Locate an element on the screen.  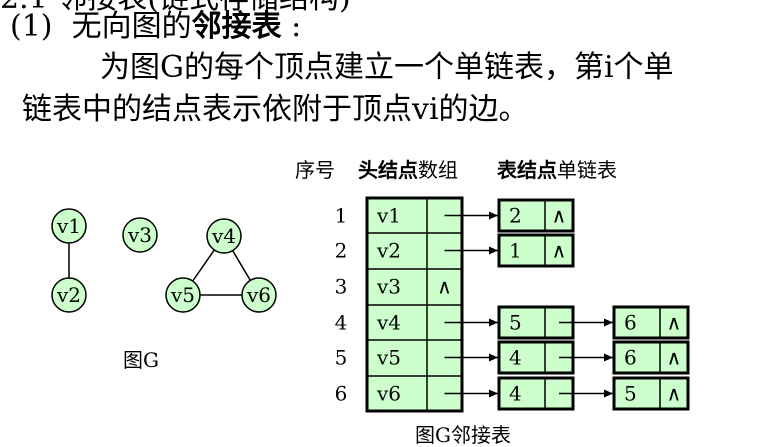
vertex-label-v2: v2 is located at coordinates (68, 295).